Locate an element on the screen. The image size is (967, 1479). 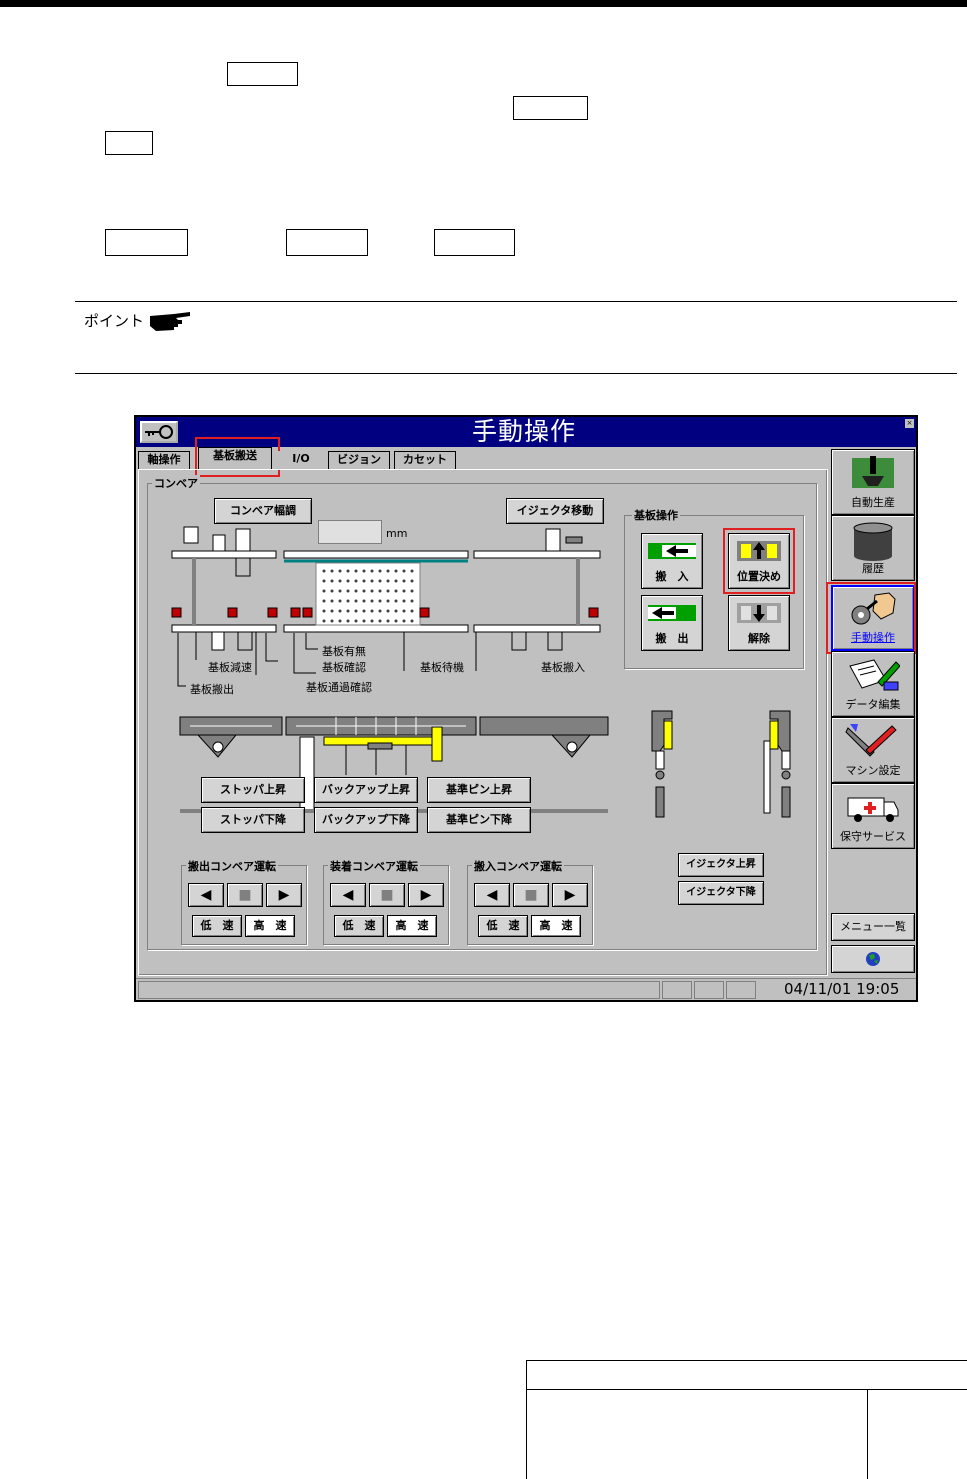
globe-icon is located at coordinates (873, 959).